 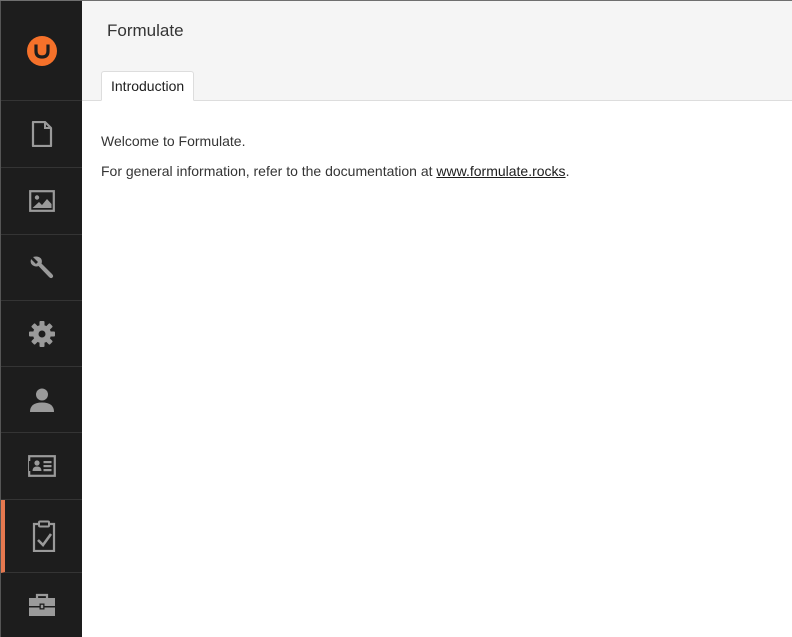 I want to click on wrench-icon, so click(x=41, y=267).